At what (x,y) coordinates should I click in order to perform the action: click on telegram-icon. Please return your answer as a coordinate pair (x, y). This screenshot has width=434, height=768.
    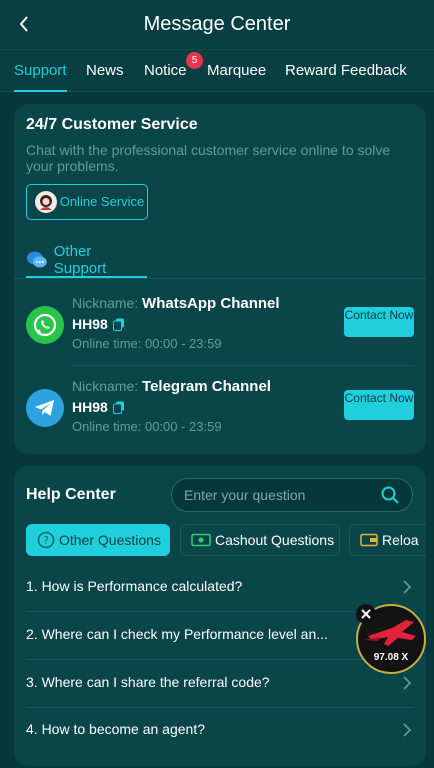
    Looking at the image, I should click on (45, 408).